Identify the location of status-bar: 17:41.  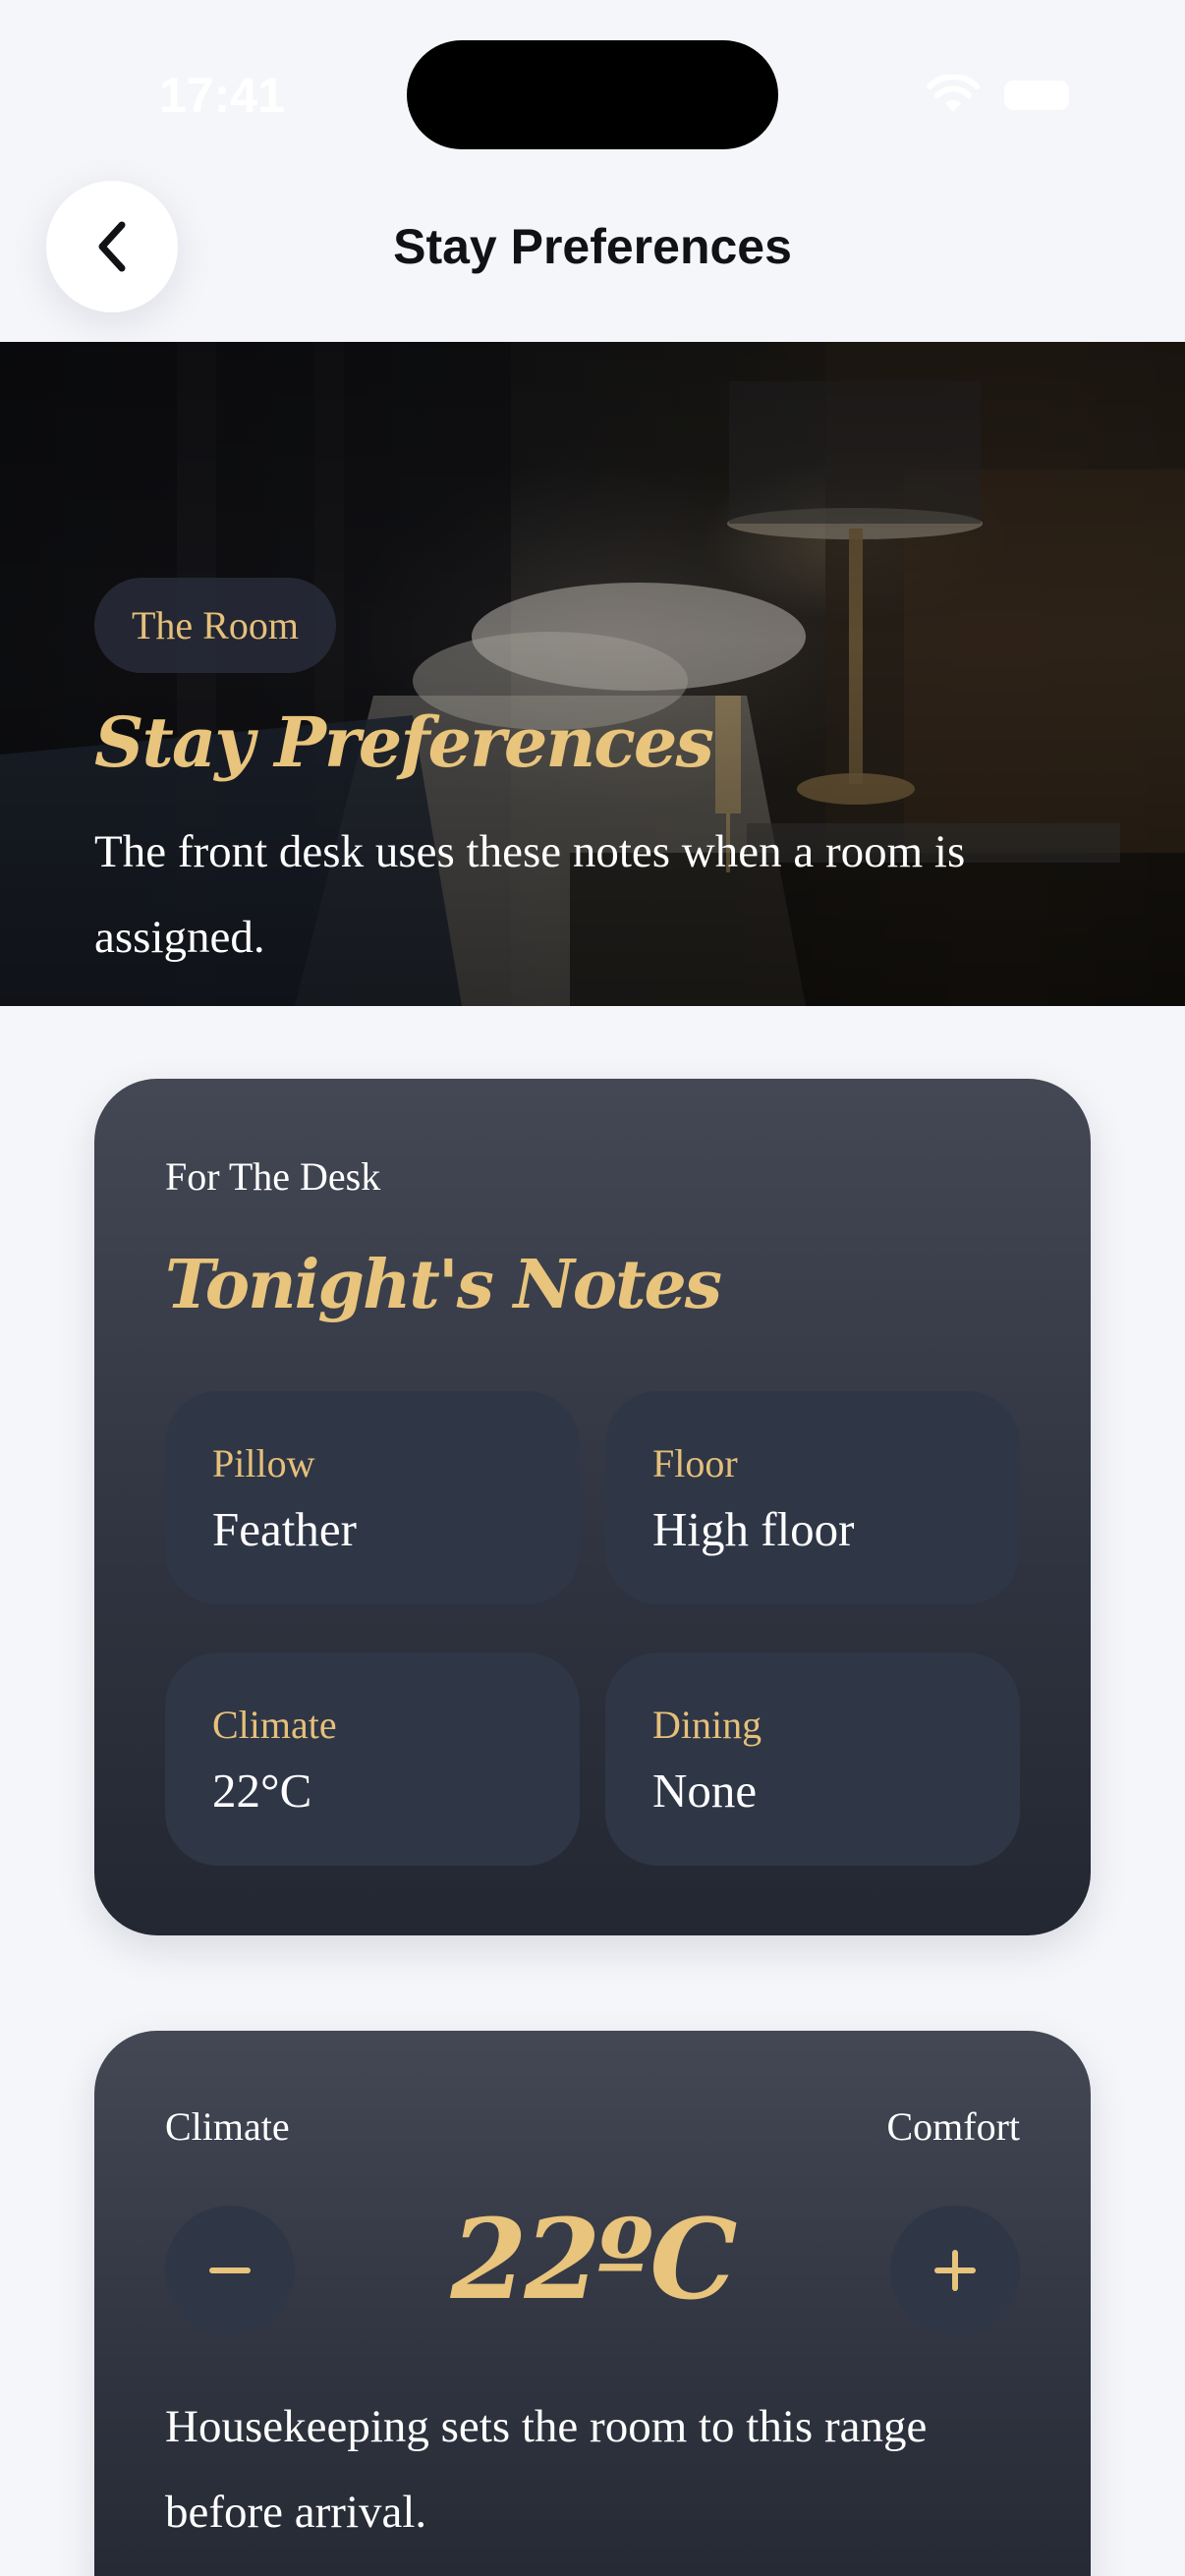
(592, 93).